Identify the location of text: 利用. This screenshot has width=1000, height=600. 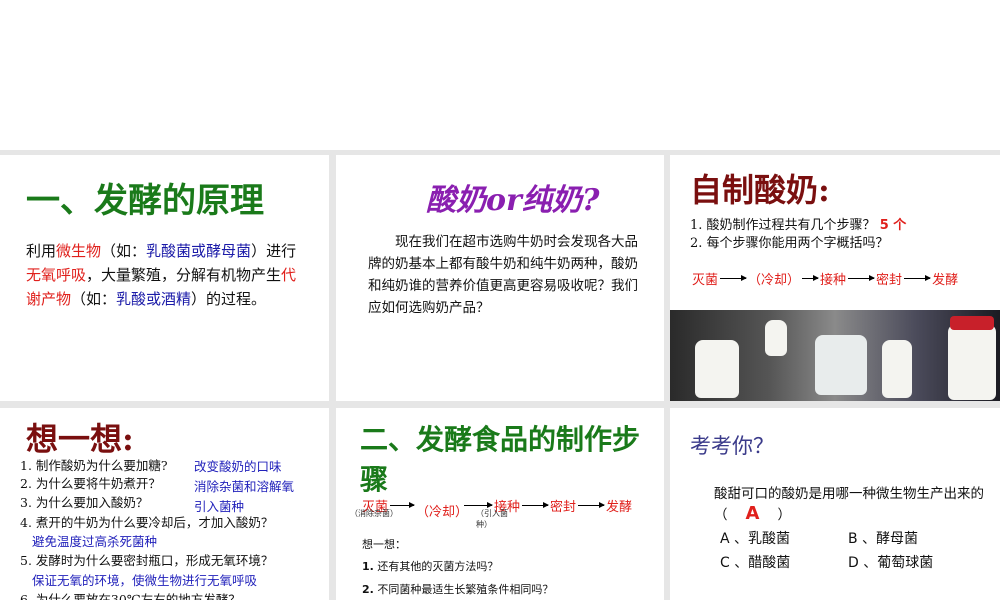
(41, 251).